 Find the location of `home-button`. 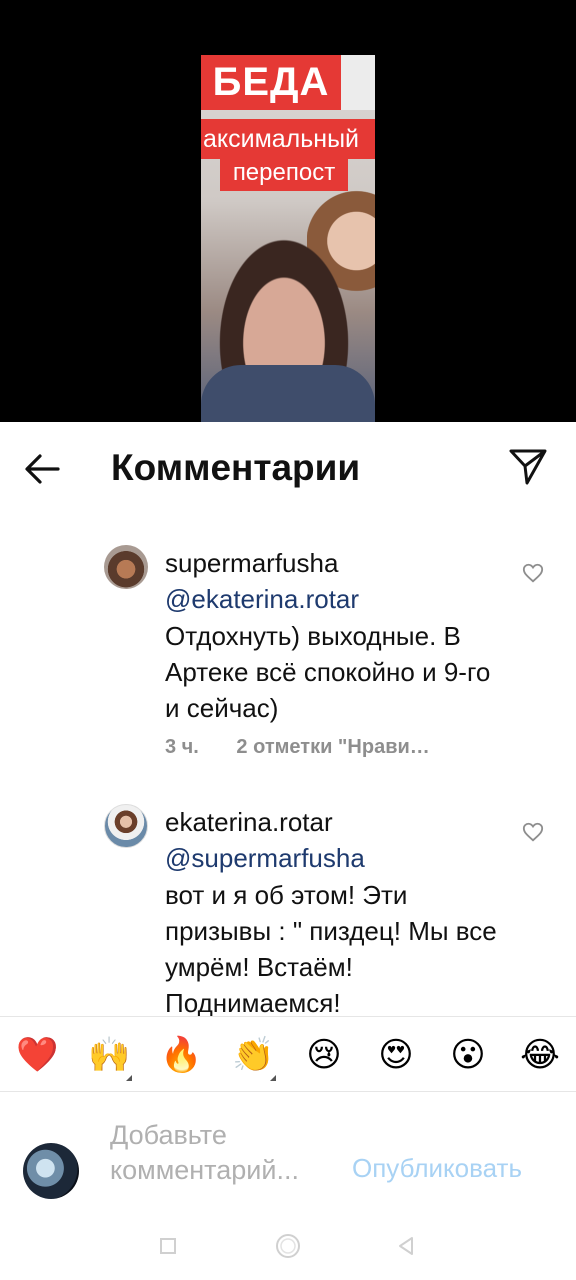

home-button is located at coordinates (288, 1246).